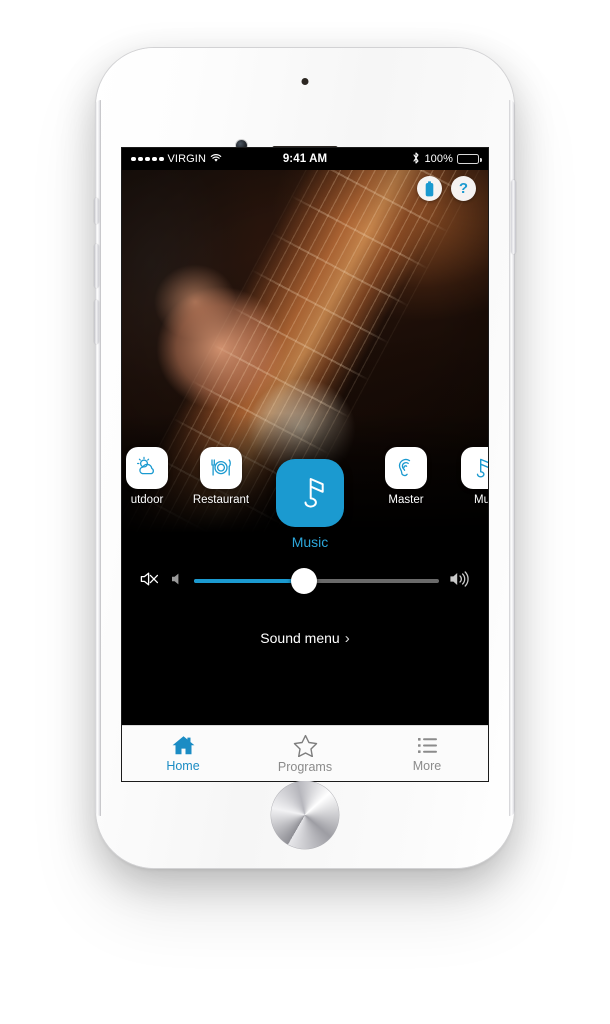 This screenshot has height=1024, width=610. I want to click on wifi-icon, so click(216, 159).